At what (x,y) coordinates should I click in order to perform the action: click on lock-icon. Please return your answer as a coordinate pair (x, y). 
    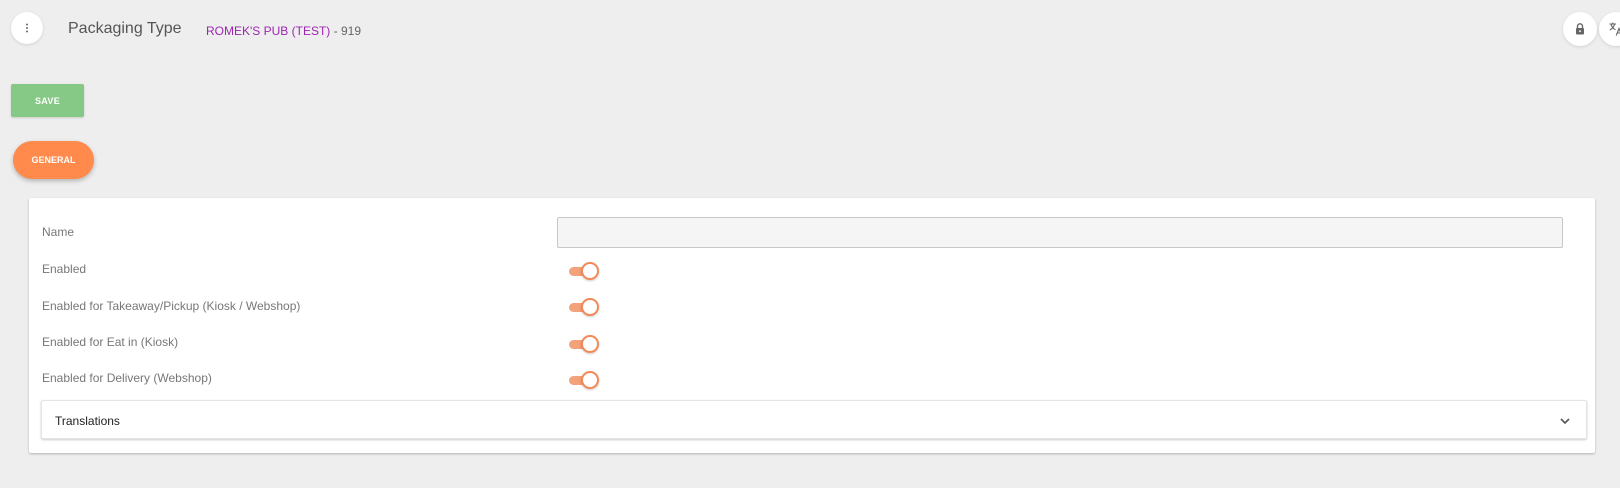
    Looking at the image, I should click on (1580, 29).